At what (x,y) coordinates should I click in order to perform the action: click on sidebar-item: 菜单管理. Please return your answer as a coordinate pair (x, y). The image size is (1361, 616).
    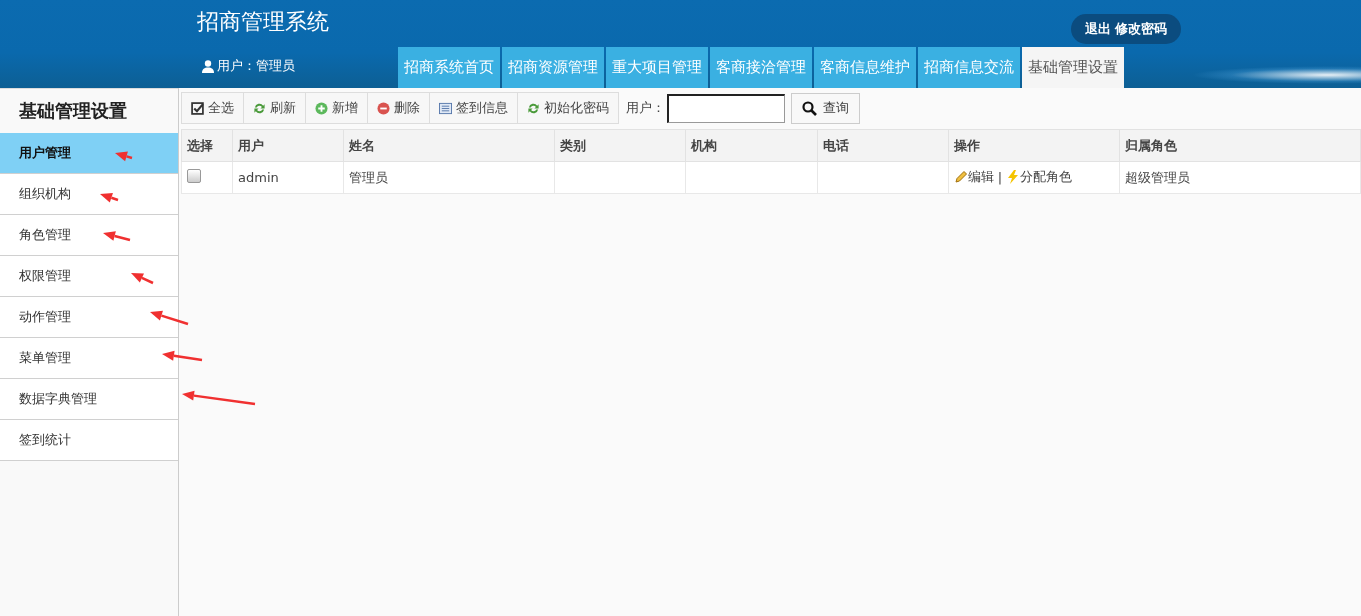
    Looking at the image, I should click on (89, 358).